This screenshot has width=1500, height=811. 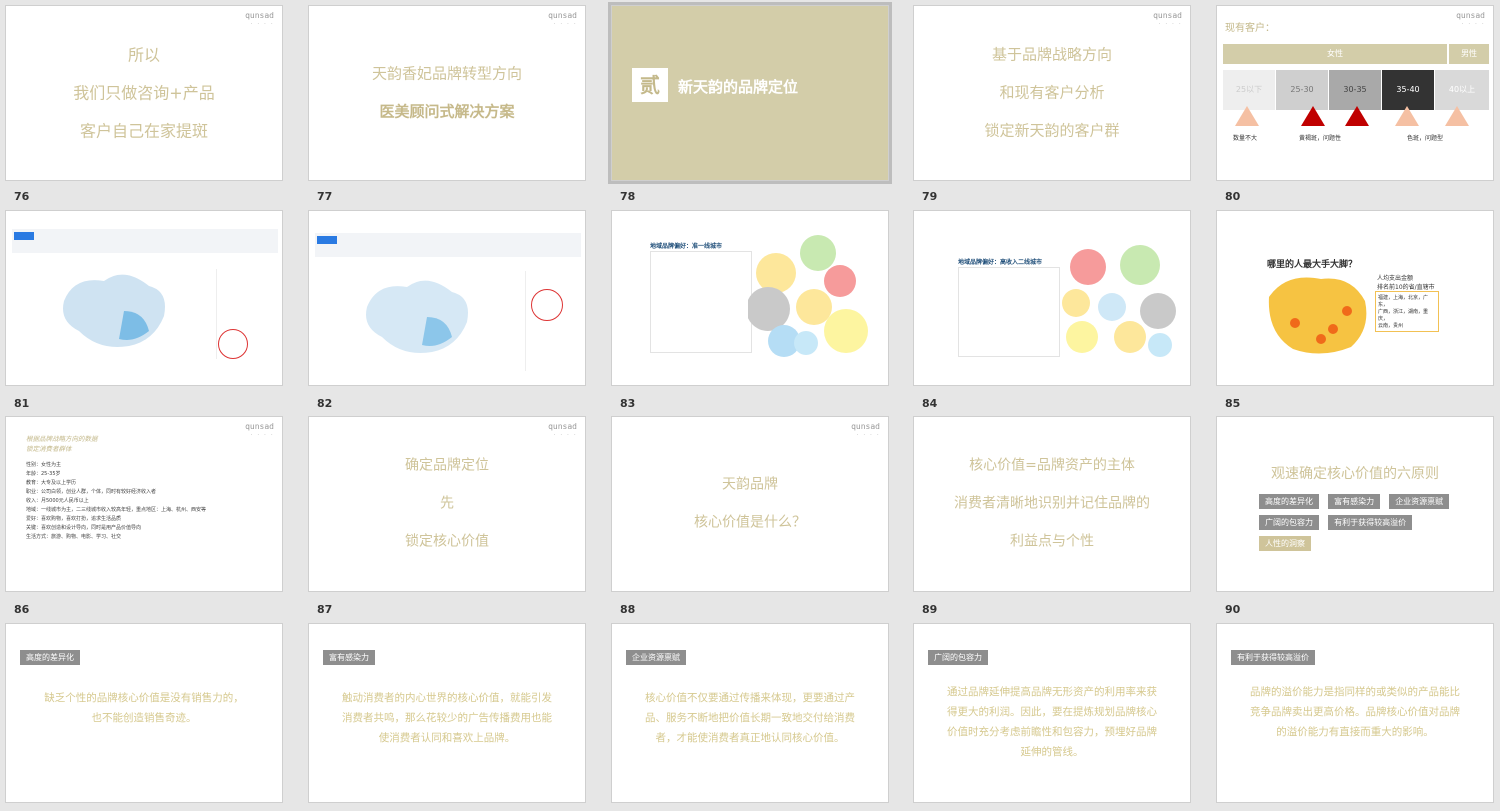 What do you see at coordinates (1425, 138) in the screenshot?
I see `note: 色斑，问题型` at bounding box center [1425, 138].